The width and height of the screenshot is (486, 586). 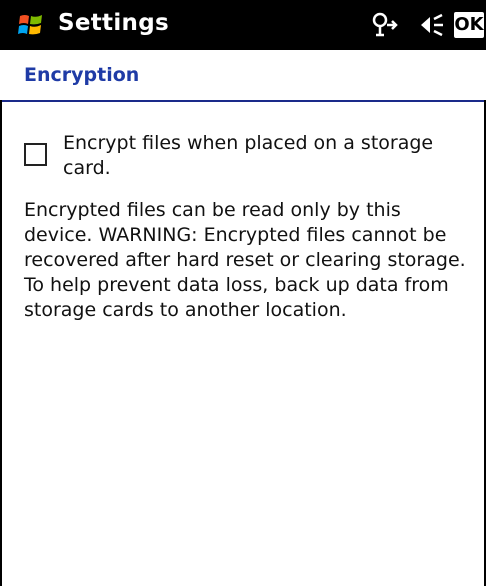 I want to click on title-bar: Settings OK, so click(x=243, y=25).